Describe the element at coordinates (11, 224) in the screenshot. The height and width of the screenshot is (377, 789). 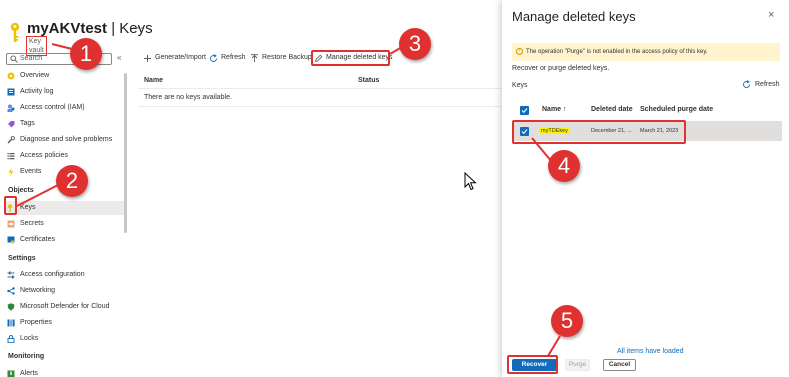
I see `secret-icon` at that location.